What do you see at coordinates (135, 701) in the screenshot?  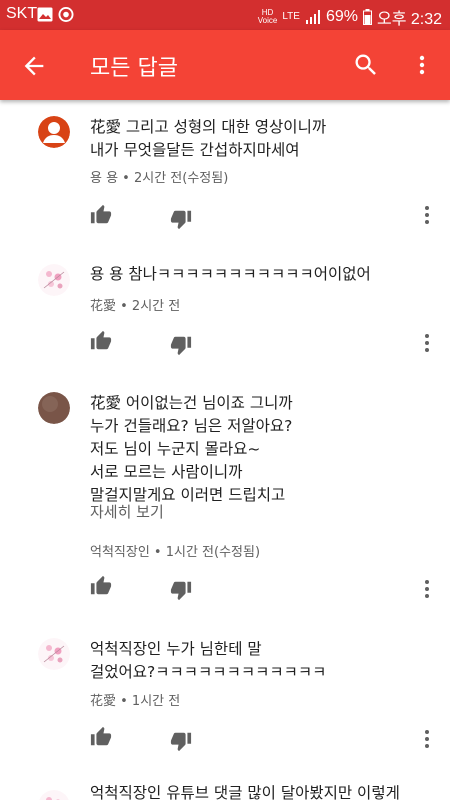 I see `reply-meta: 花愛 • 1시간 전` at bounding box center [135, 701].